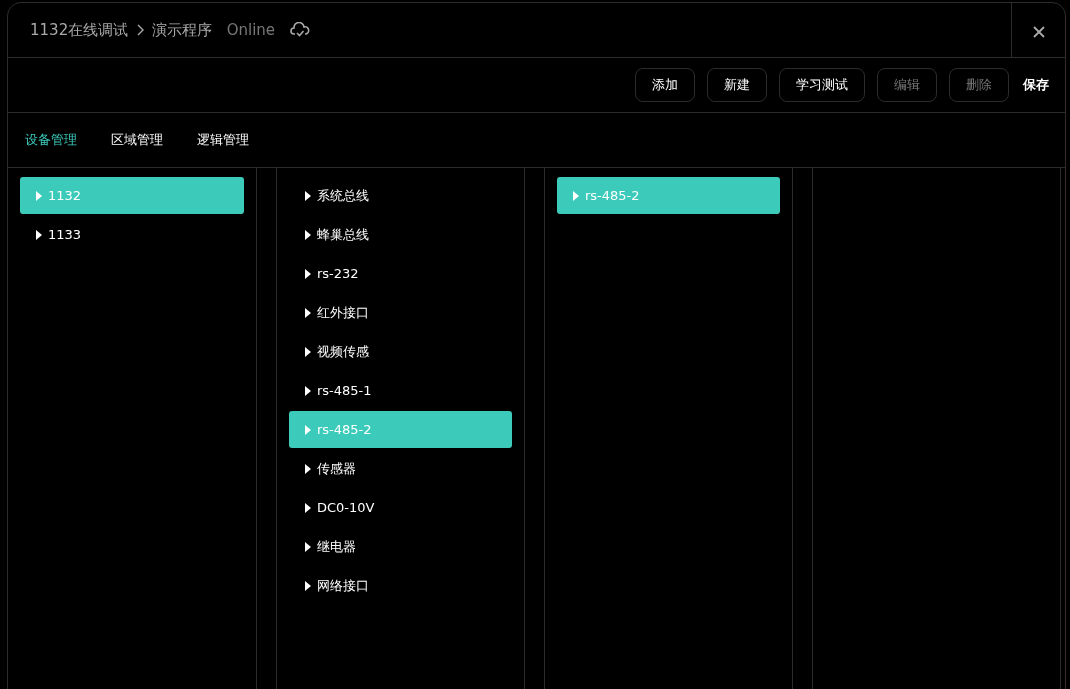 This screenshot has height=689, width=1070. I want to click on list-item: 蜂巢总线, so click(400, 234).